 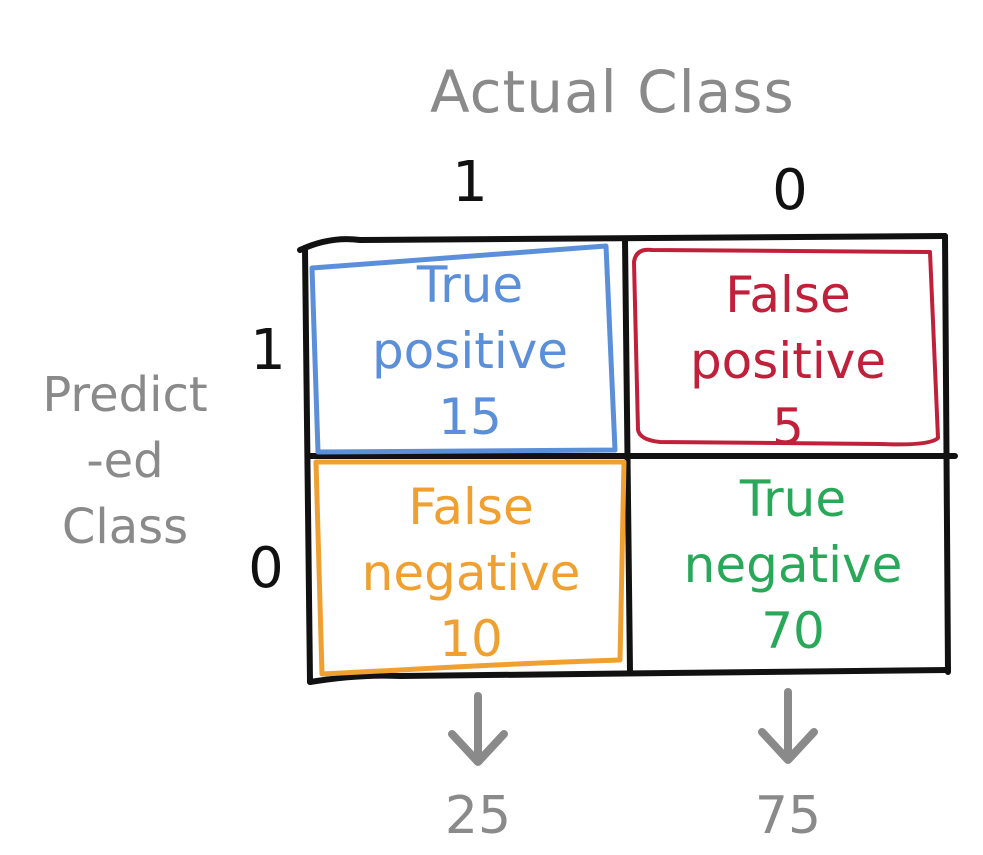 I want to click on tp-label-2: positive, so click(x=470, y=351).